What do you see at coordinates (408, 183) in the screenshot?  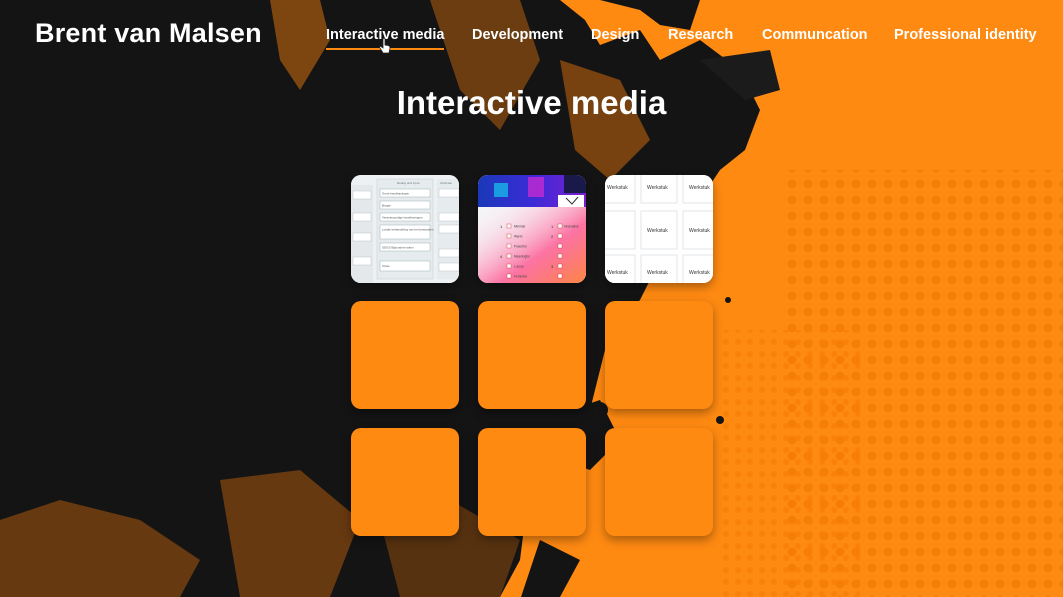 I see `form-title-text: Reality and Input` at bounding box center [408, 183].